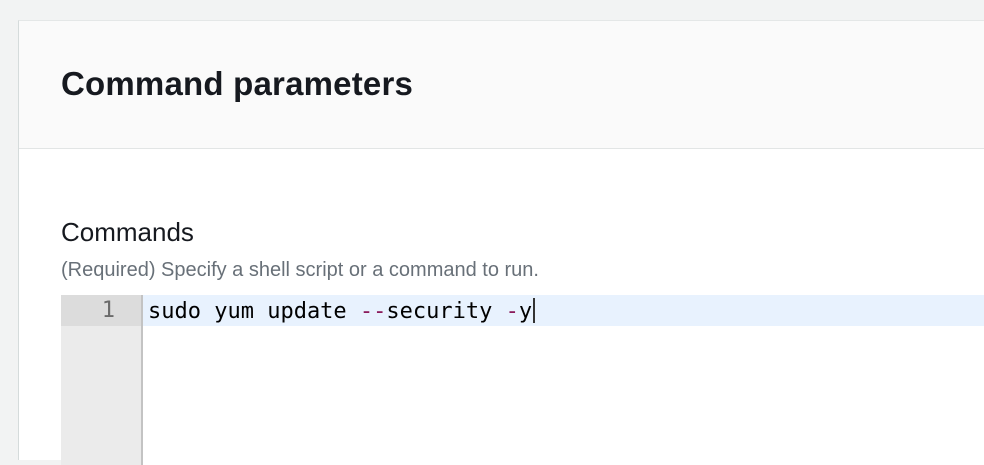 The height and width of the screenshot is (465, 984). Describe the element at coordinates (237, 83) in the screenshot. I see `panel-title: Command parameters` at that location.